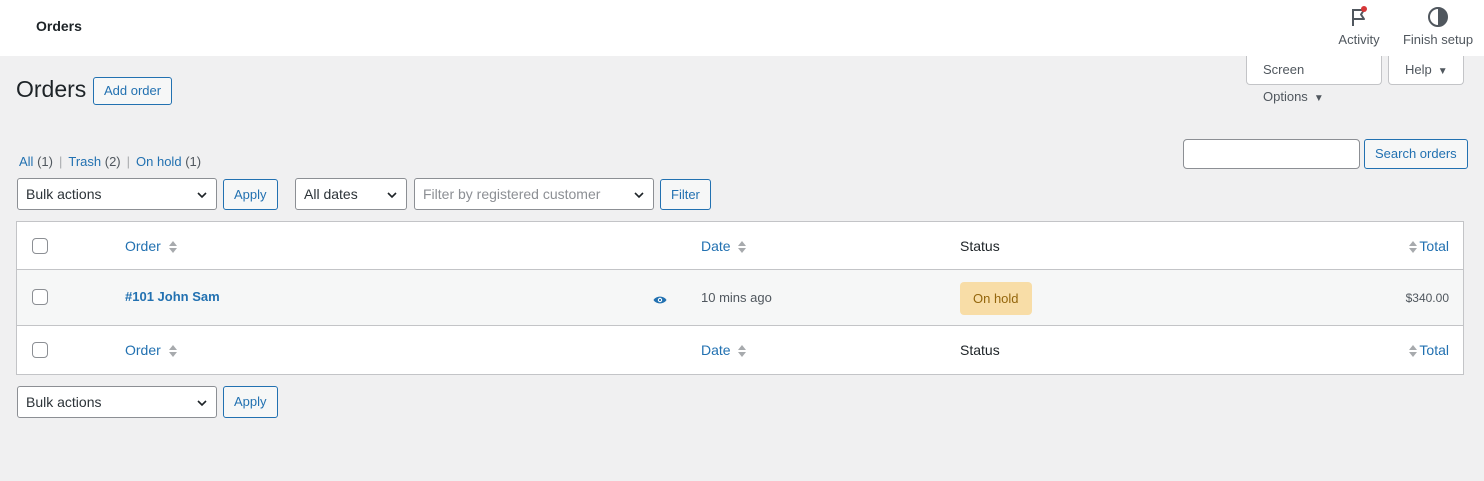 The image size is (1484, 481). Describe the element at coordinates (40, 350) in the screenshot. I see `select-all-checkbox-footer` at that location.